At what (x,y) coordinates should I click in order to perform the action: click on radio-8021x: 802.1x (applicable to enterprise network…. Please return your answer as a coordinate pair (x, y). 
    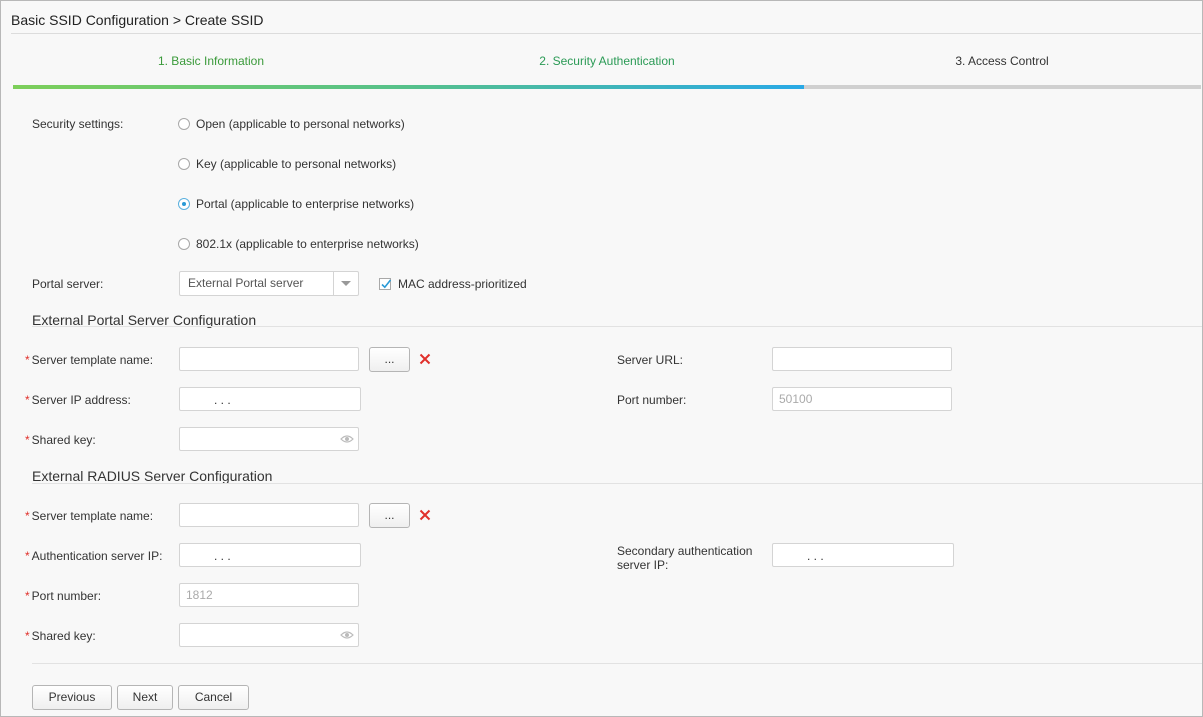
    Looking at the image, I should click on (298, 244).